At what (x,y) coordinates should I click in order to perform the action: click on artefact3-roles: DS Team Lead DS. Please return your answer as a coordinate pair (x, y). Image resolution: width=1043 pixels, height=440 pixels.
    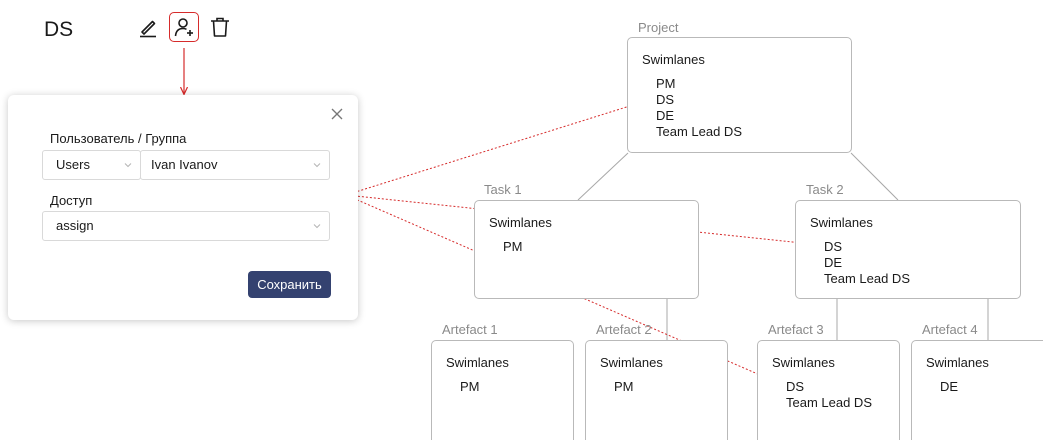
    Looking at the image, I should click on (829, 395).